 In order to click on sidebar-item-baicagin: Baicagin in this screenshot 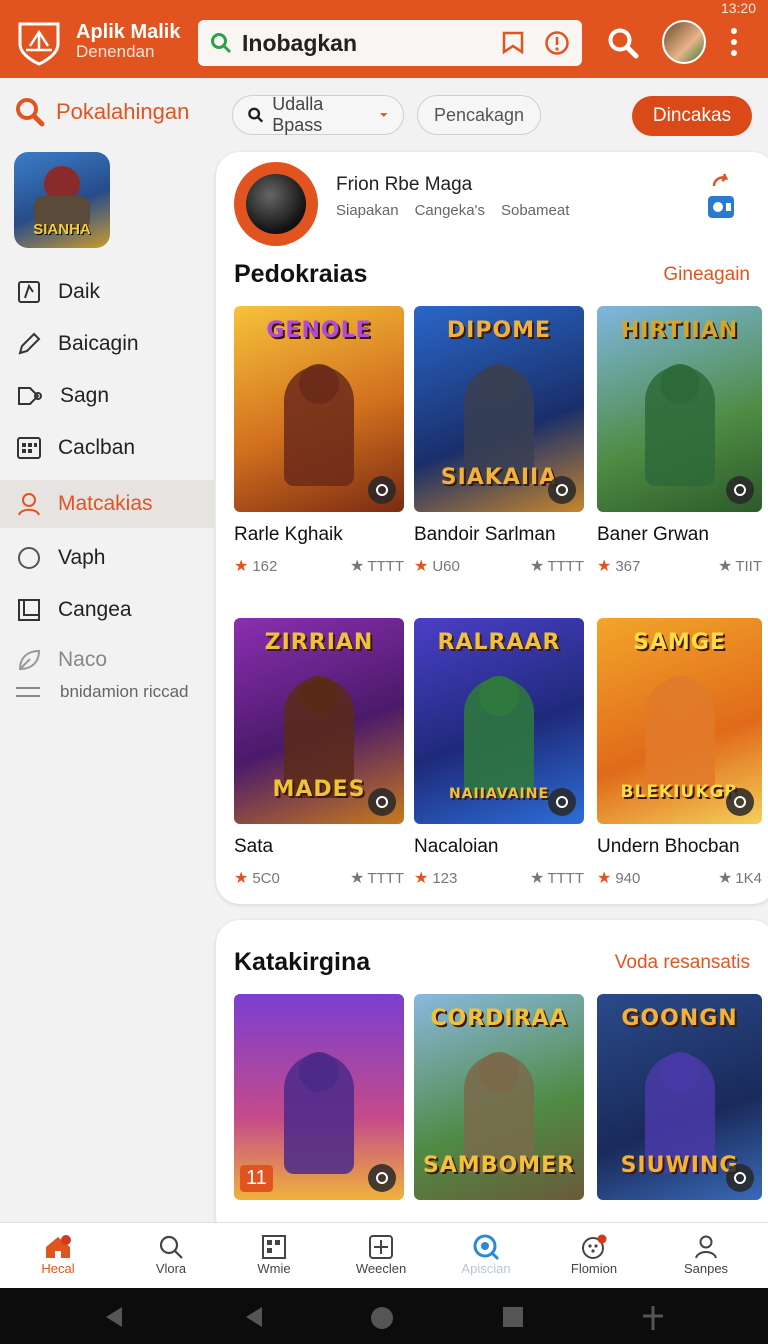, I will do `click(107, 344)`.